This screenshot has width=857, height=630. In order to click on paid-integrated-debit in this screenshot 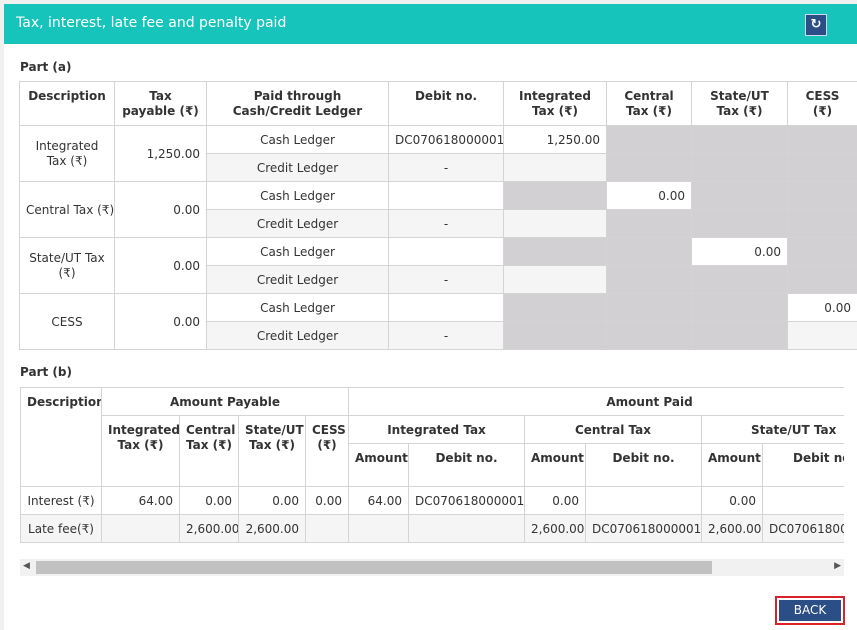, I will do `click(466, 528)`.